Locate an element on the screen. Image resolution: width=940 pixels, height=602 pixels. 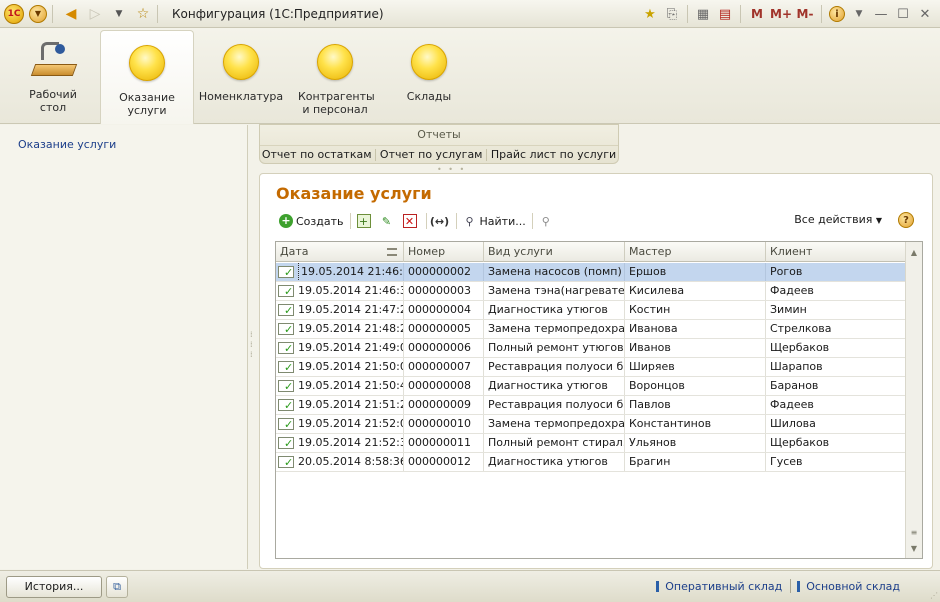
maximize-icon: ☐ is located at coordinates (903, 14).